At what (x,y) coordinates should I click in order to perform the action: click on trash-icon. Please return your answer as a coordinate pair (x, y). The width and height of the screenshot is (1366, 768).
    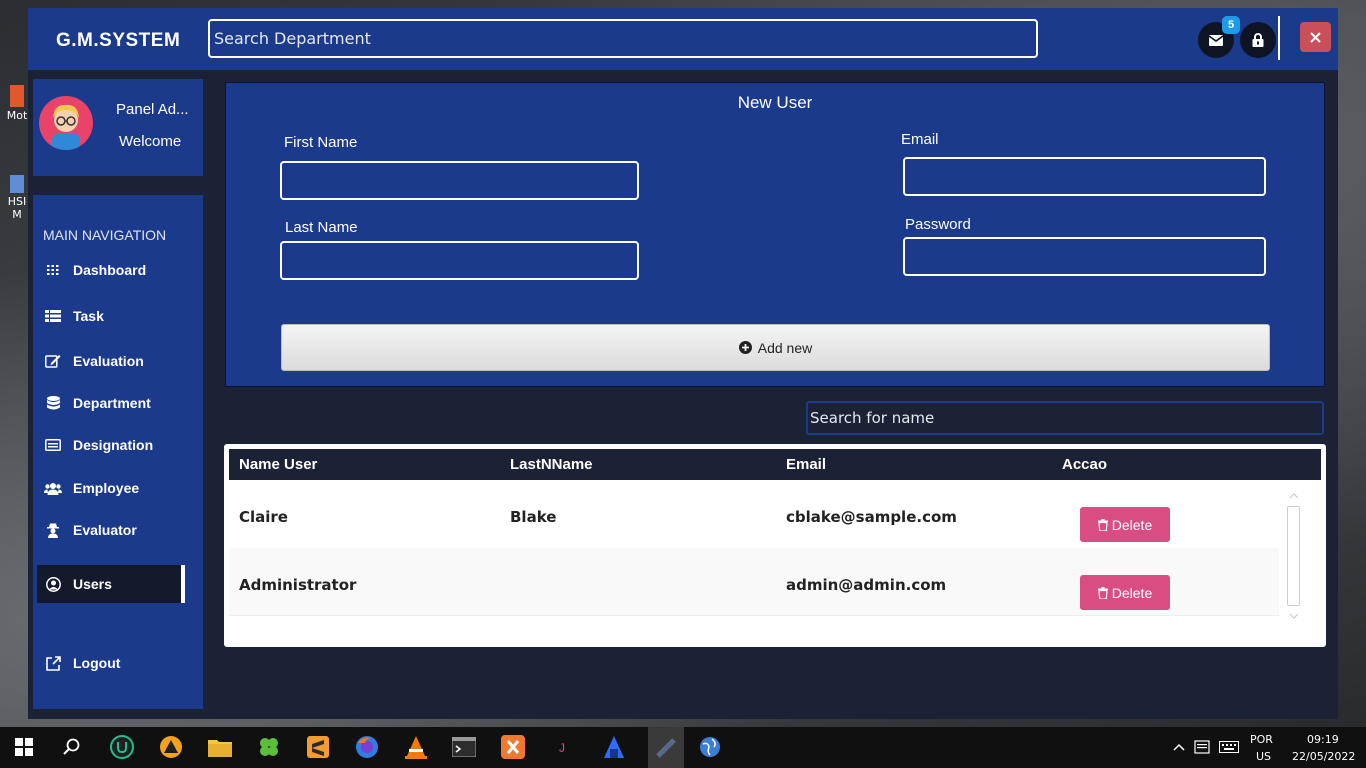
    Looking at the image, I should click on (1102, 524).